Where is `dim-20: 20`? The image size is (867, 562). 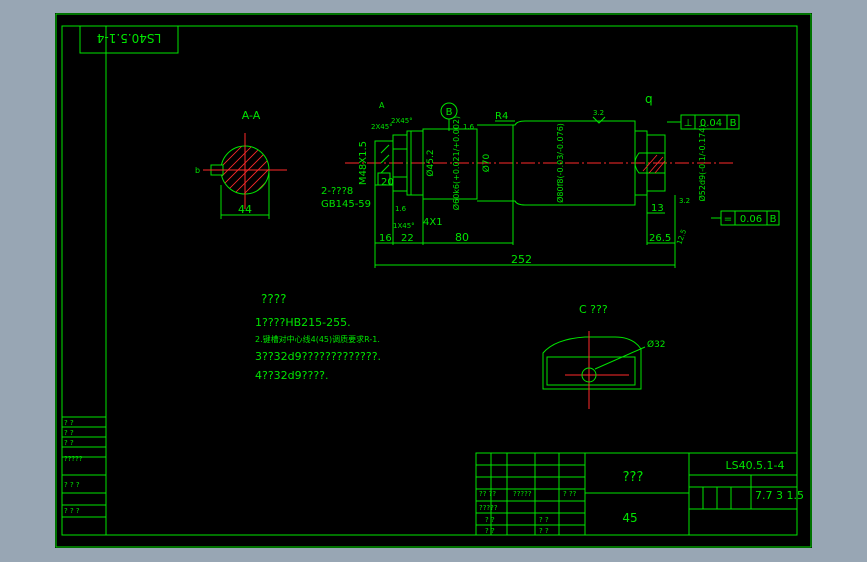
dim-20: 20 is located at coordinates (387, 182).